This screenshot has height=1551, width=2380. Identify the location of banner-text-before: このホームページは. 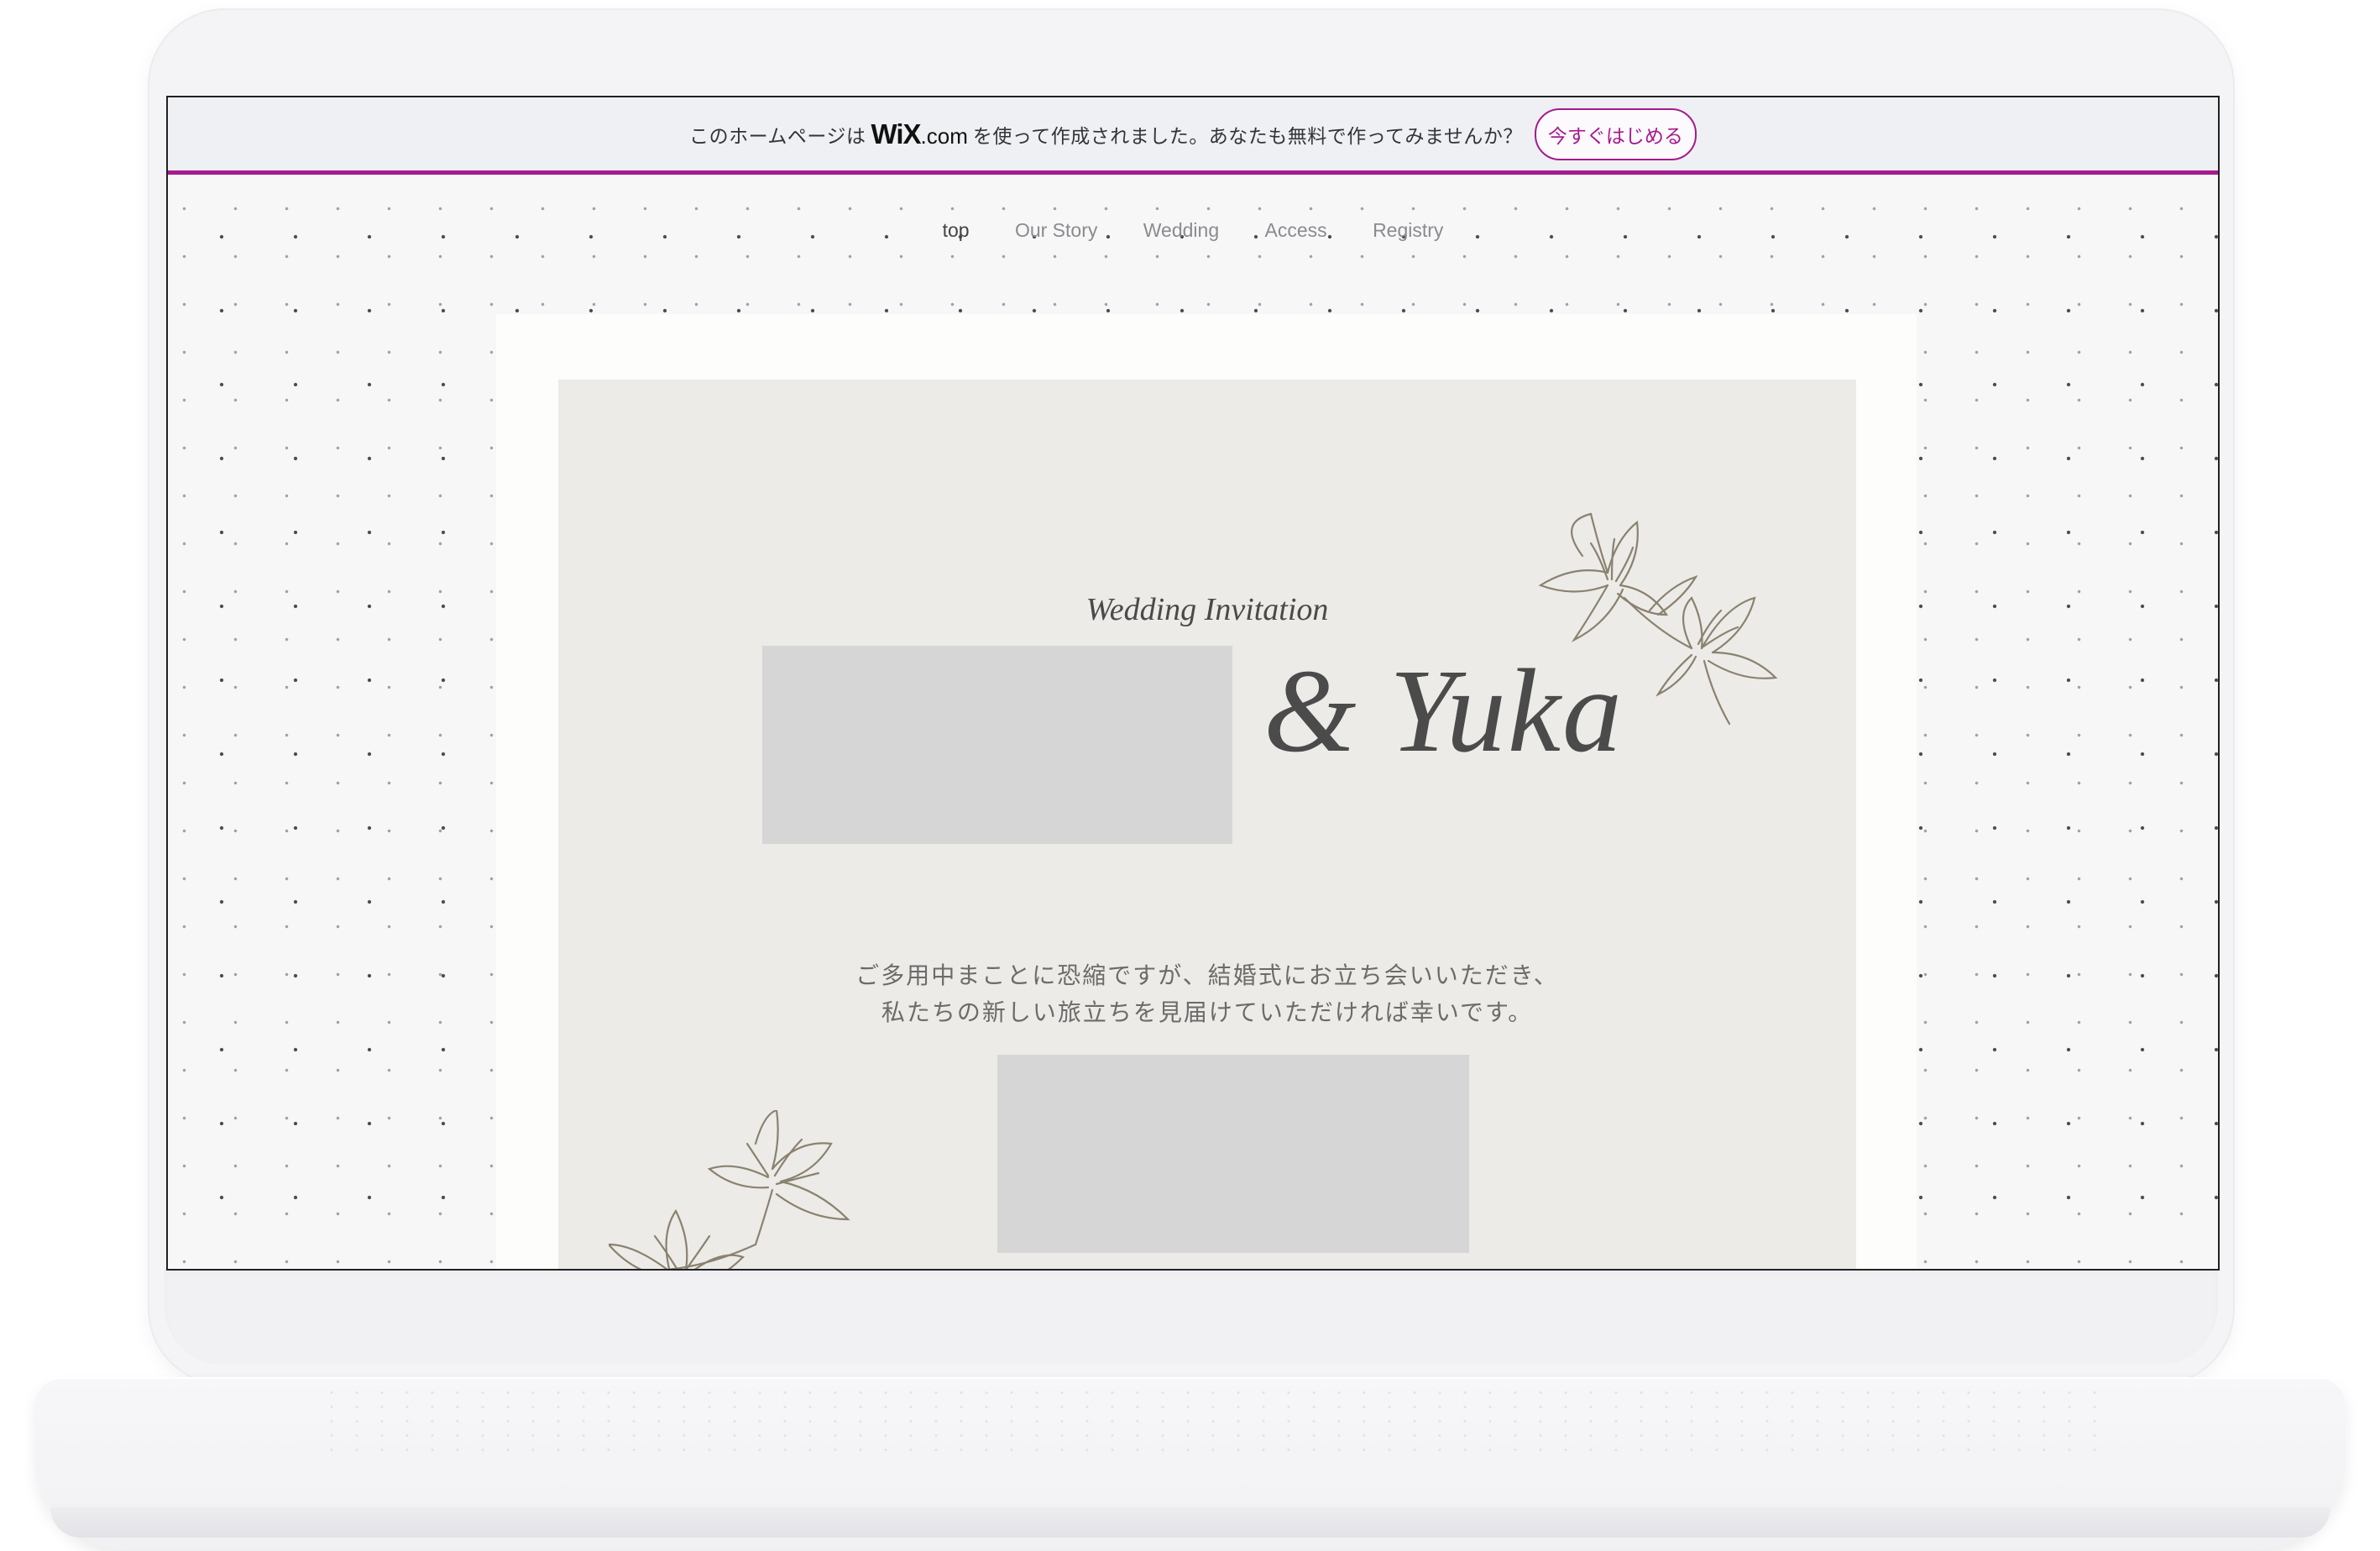
(777, 135).